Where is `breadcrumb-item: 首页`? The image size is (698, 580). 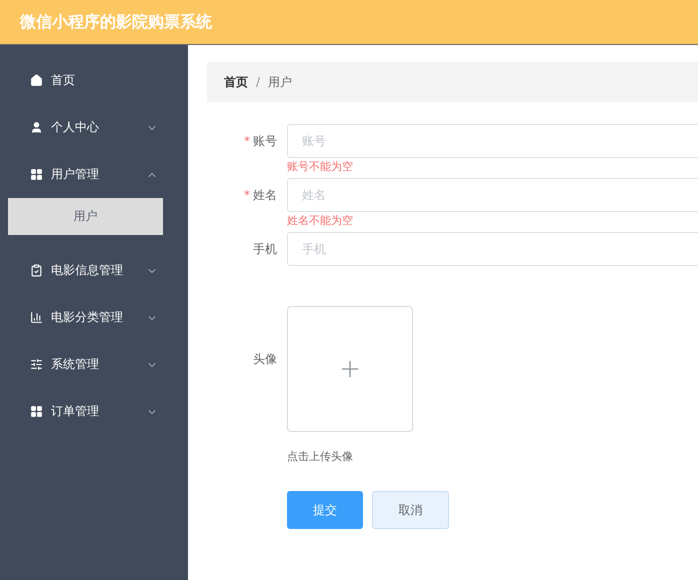
breadcrumb-item: 首页 is located at coordinates (236, 82).